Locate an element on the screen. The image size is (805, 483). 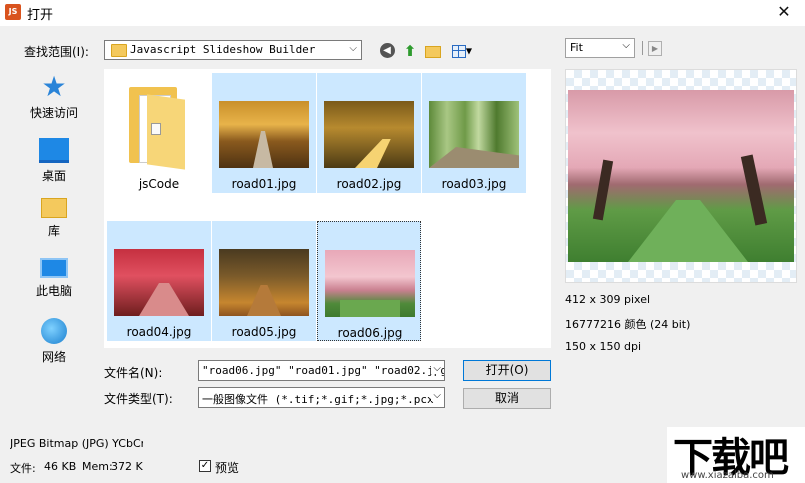
file-name: road05.jpg is located at coordinates (264, 332).